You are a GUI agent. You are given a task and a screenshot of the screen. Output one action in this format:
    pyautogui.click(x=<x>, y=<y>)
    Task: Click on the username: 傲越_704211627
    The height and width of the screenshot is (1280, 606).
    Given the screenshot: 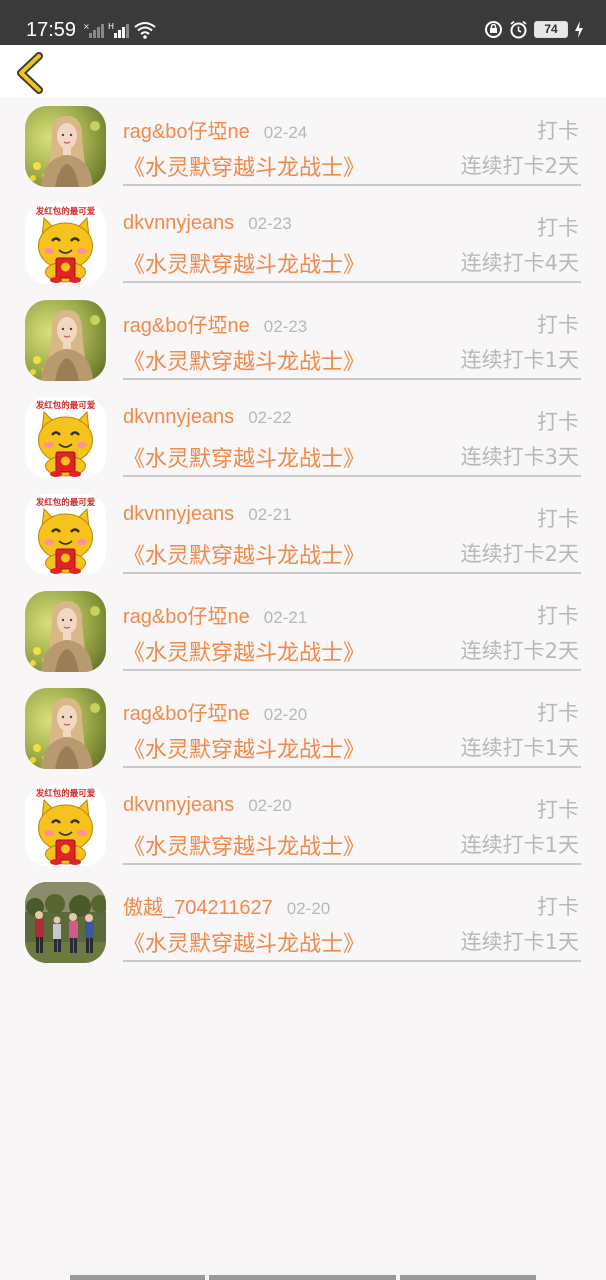 What is the action you would take?
    pyautogui.click(x=198, y=908)
    